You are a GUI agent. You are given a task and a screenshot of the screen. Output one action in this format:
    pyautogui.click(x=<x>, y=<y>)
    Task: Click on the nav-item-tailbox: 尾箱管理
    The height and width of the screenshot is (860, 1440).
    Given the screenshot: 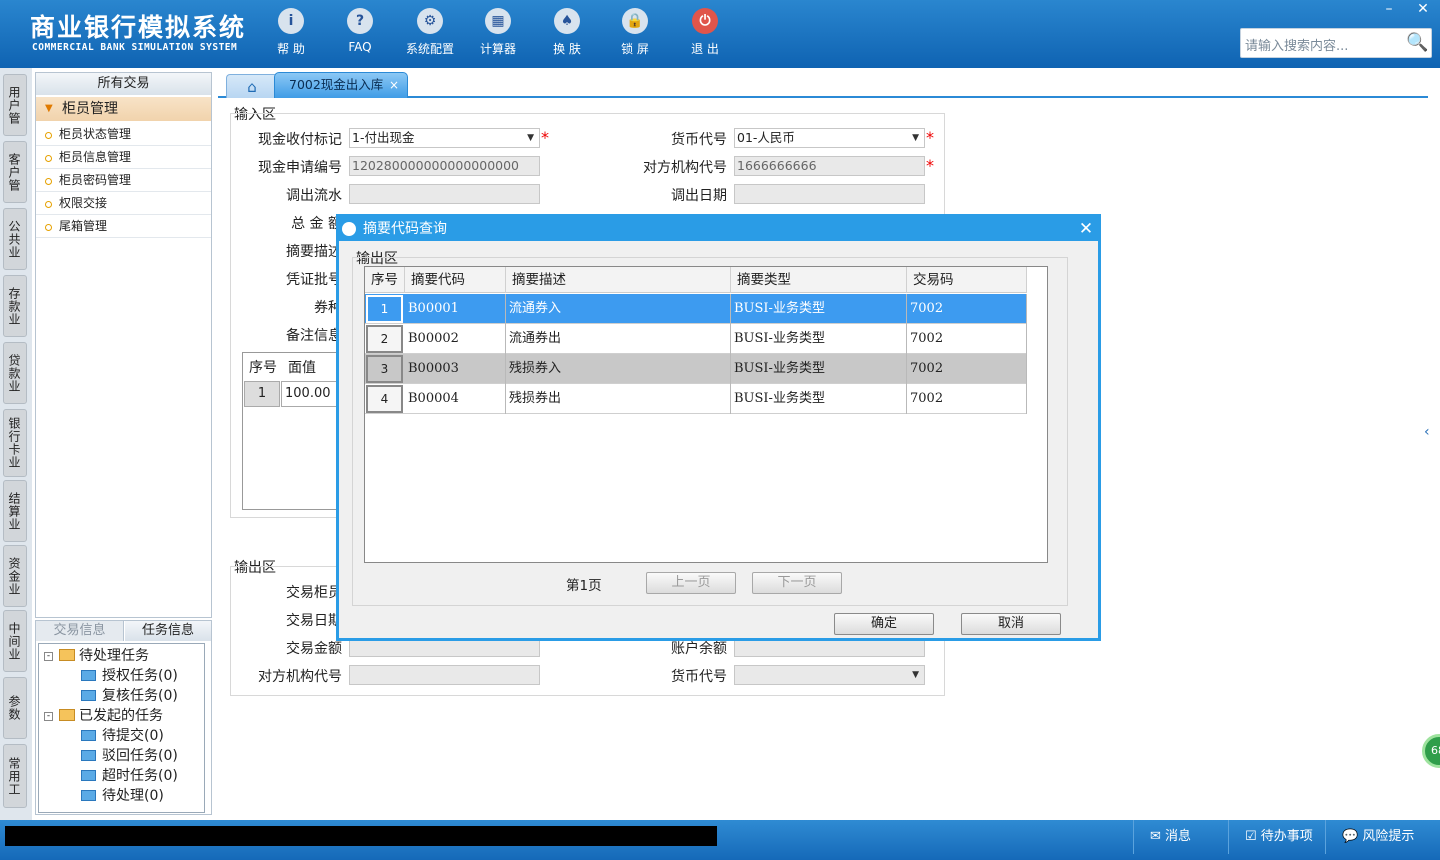 What is the action you would take?
    pyautogui.click(x=123, y=226)
    